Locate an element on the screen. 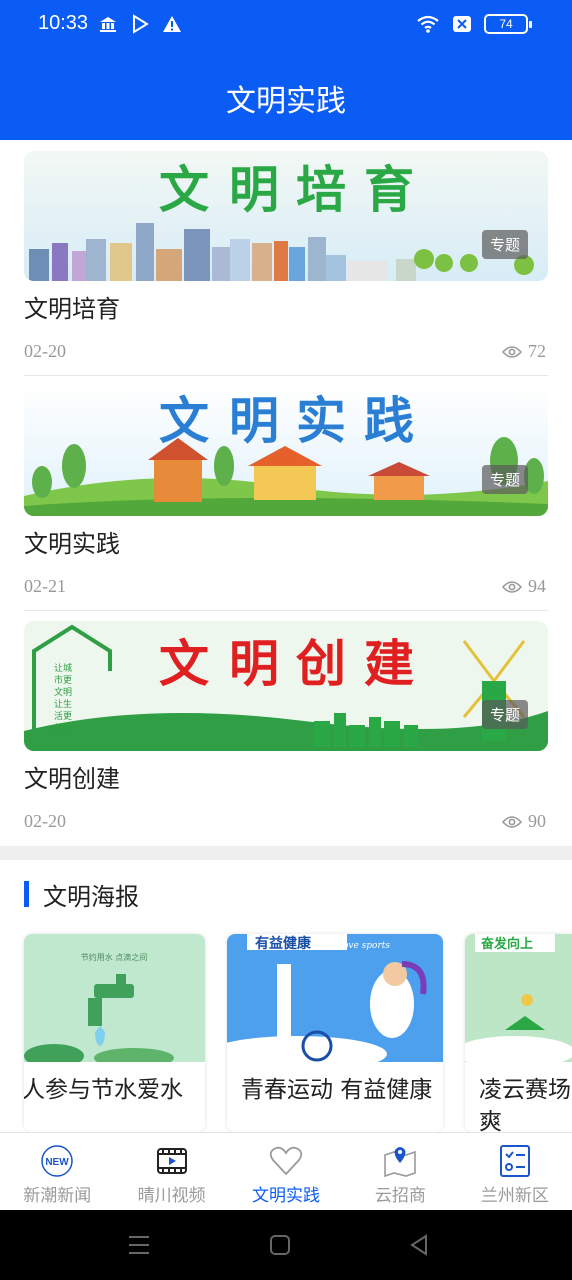 The image size is (572, 1280). section-header: 文明海报 is located at coordinates (81, 894).